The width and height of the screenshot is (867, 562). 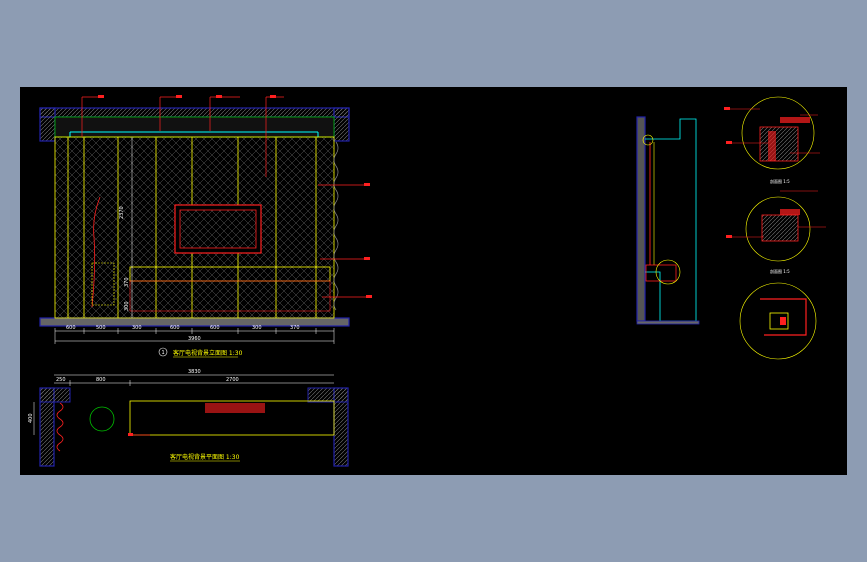 I want to click on elev-caption: 客厅电视背景立面图 1:30, so click(x=208, y=353).